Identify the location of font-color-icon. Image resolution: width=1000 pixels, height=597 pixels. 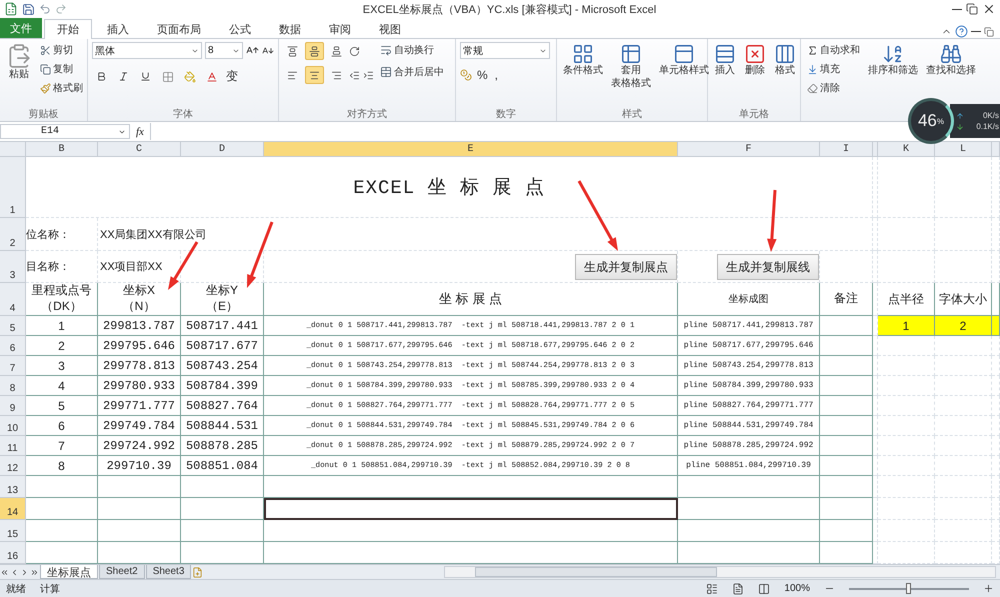
(212, 76).